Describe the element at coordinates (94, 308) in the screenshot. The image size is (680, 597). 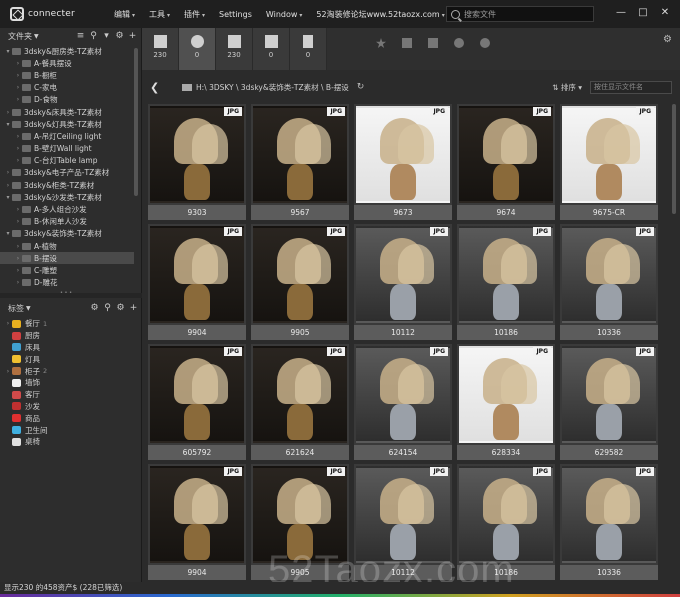
I see `tag-settings-icon: ⚙` at that location.